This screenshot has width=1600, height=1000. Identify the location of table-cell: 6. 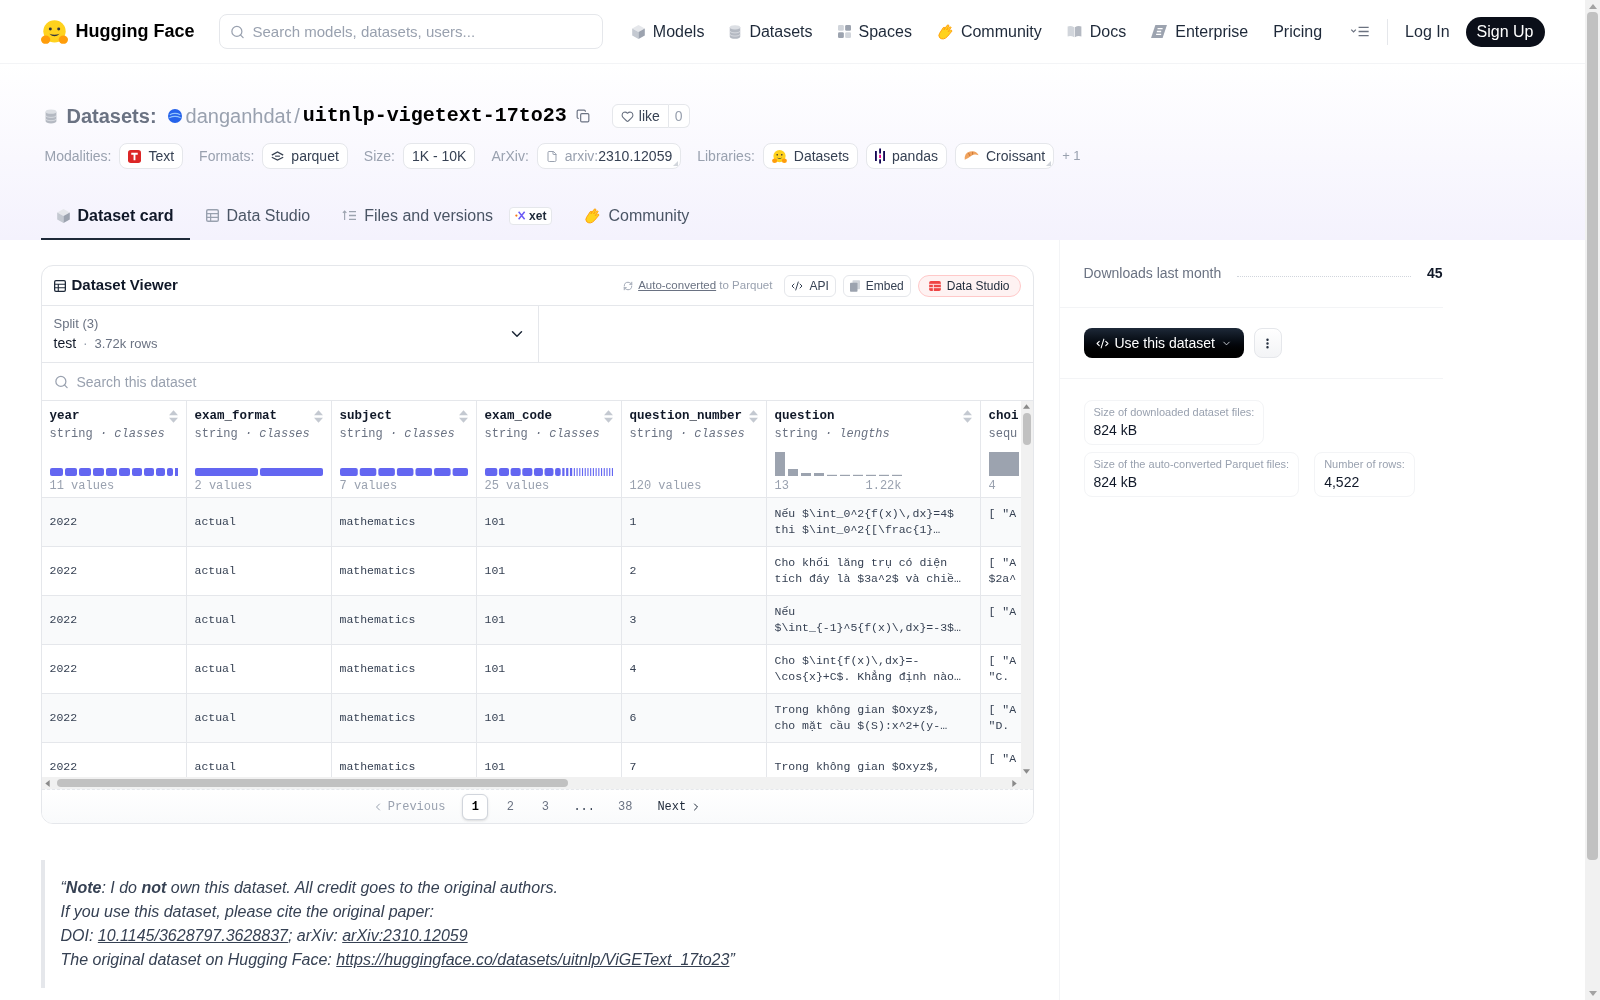
(633, 718).